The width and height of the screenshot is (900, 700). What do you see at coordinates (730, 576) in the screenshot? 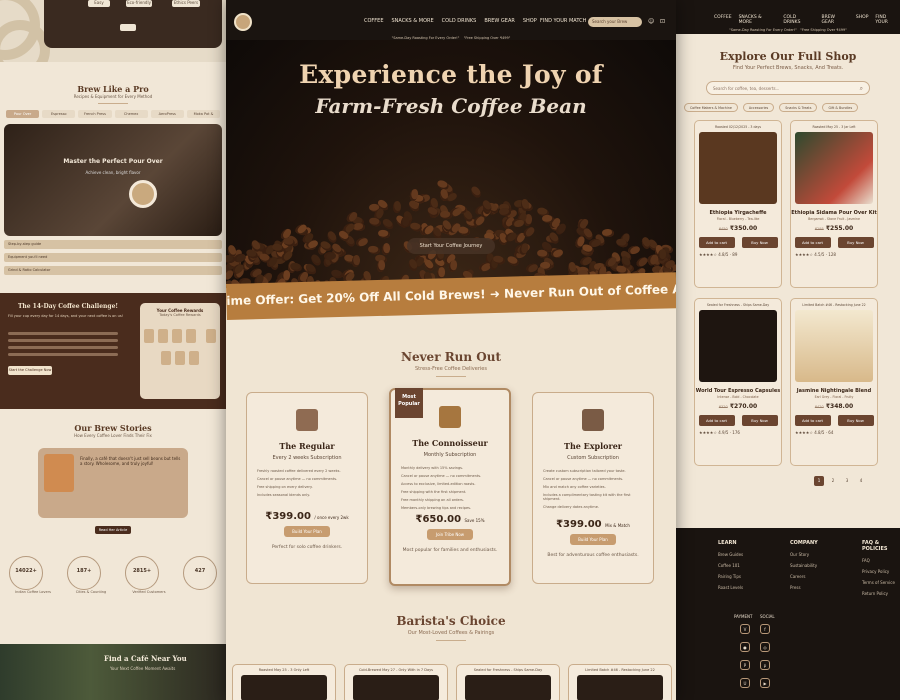
I see `footer-link: Pairing Tips` at bounding box center [730, 576].